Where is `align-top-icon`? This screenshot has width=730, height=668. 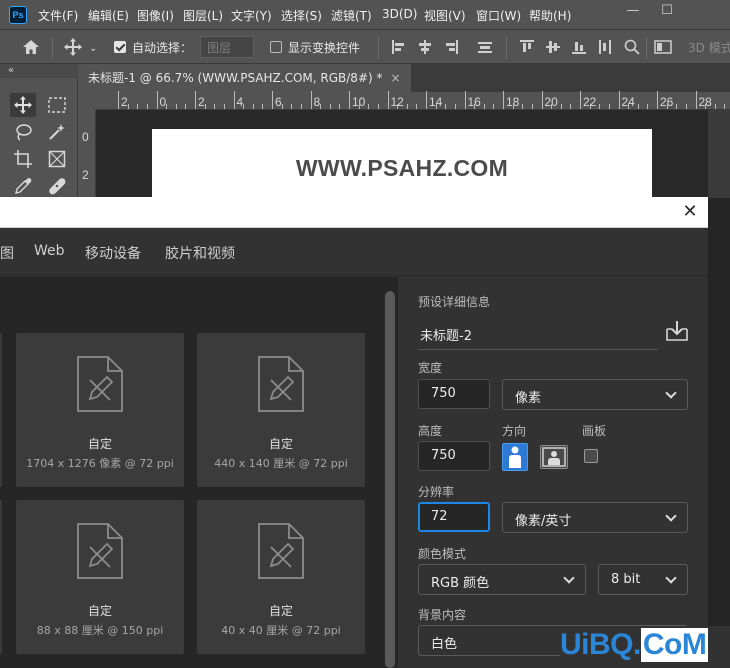 align-top-icon is located at coordinates (527, 47).